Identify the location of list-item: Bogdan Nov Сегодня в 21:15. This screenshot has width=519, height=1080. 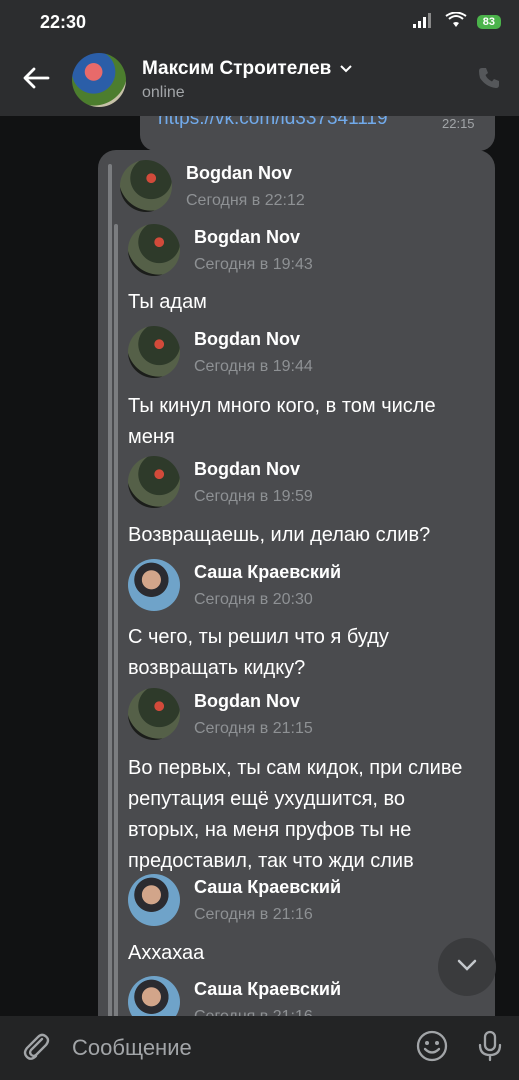
(220, 714).